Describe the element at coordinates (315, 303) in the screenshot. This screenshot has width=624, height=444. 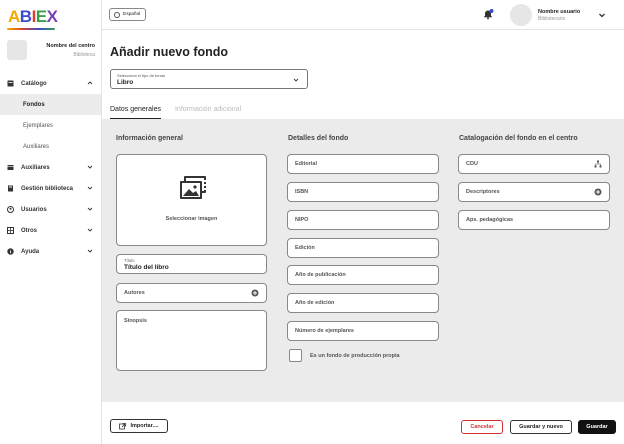
I see `edition-year-label: Año de edición` at that location.